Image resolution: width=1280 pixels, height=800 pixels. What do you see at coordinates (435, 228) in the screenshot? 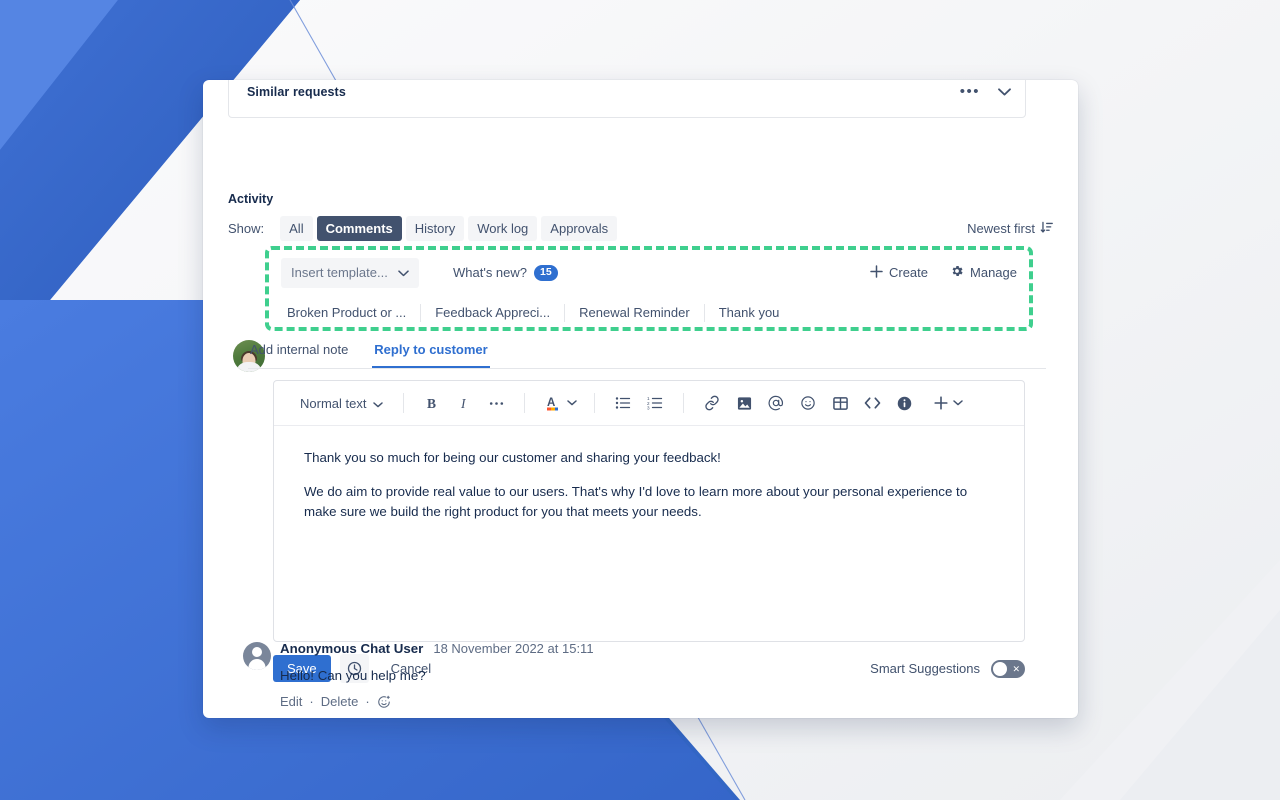
I see `filter-history: History` at bounding box center [435, 228].